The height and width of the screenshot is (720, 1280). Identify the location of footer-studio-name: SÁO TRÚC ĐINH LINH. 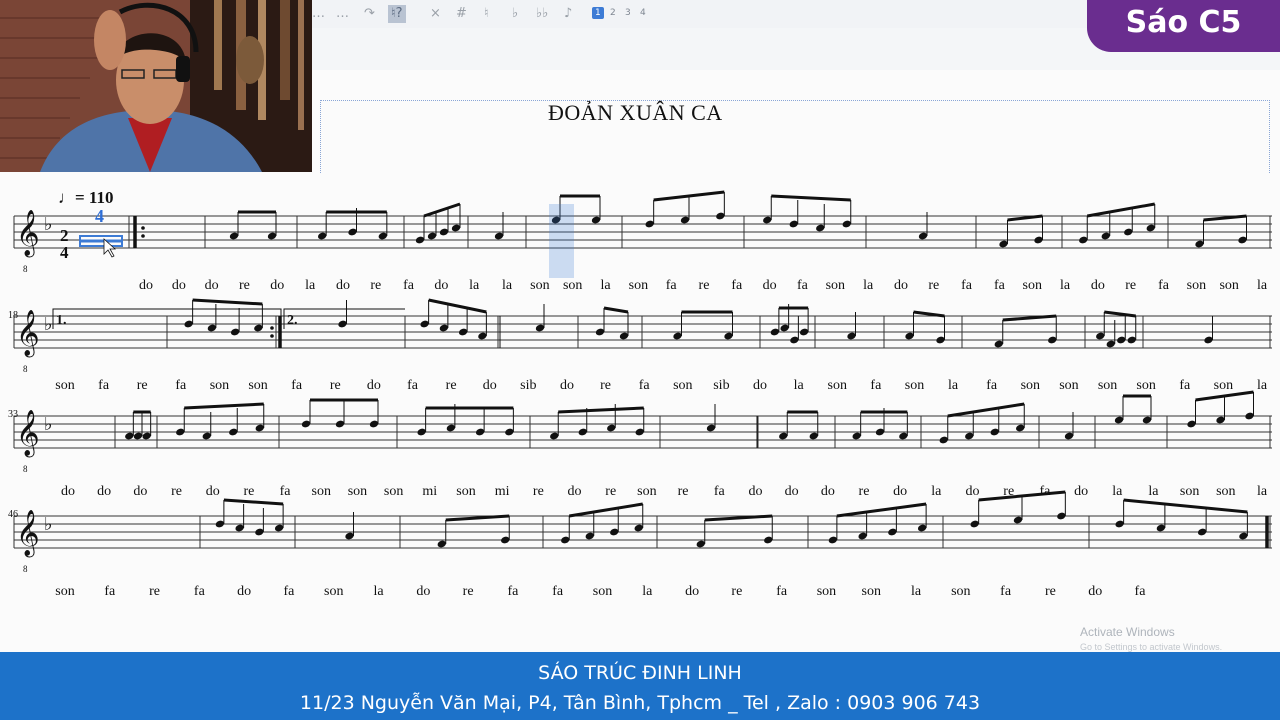
(640, 673).